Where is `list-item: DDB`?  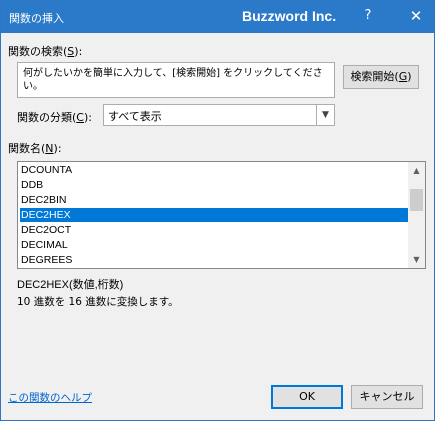 list-item: DDB is located at coordinates (215, 185).